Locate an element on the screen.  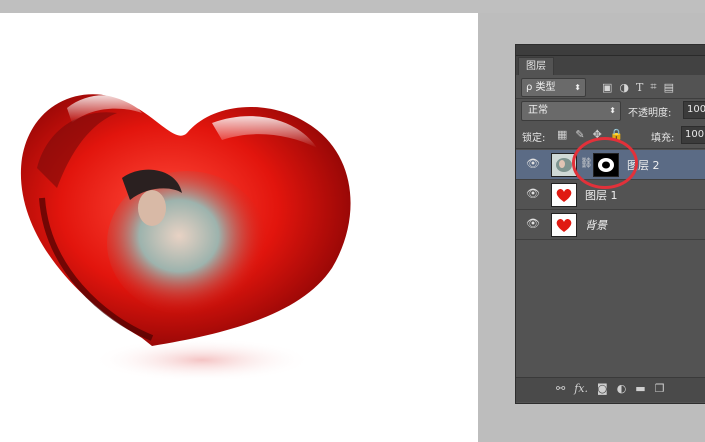
lock-image-pixels-icon: ✎ is located at coordinates (579, 134).